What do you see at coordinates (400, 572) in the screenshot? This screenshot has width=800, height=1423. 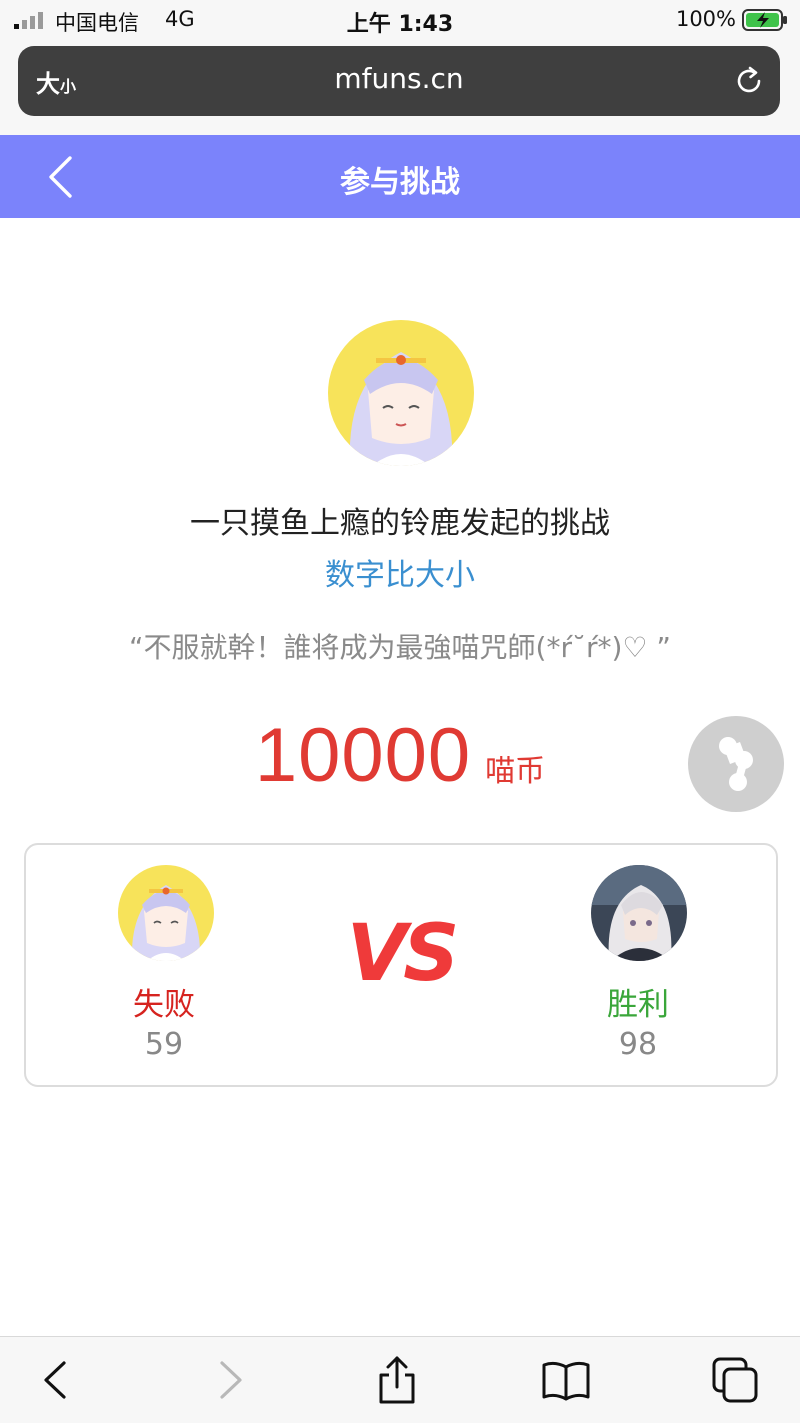 I see `game-type-link: 数字比大小` at bounding box center [400, 572].